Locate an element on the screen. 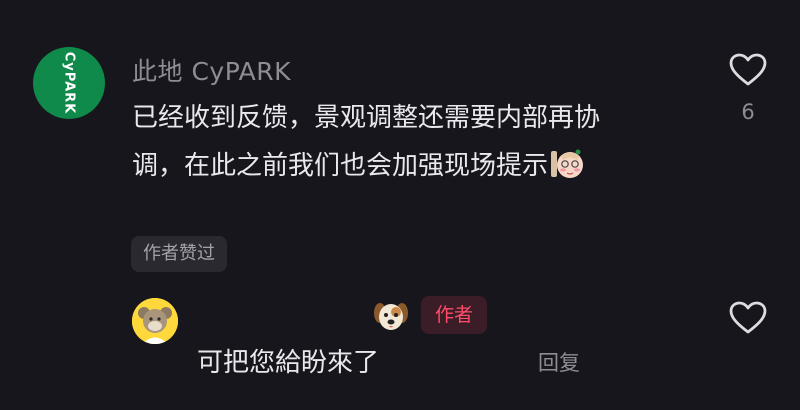 The height and width of the screenshot is (410, 800). cypark-logo: CyPARK is located at coordinates (69, 83).